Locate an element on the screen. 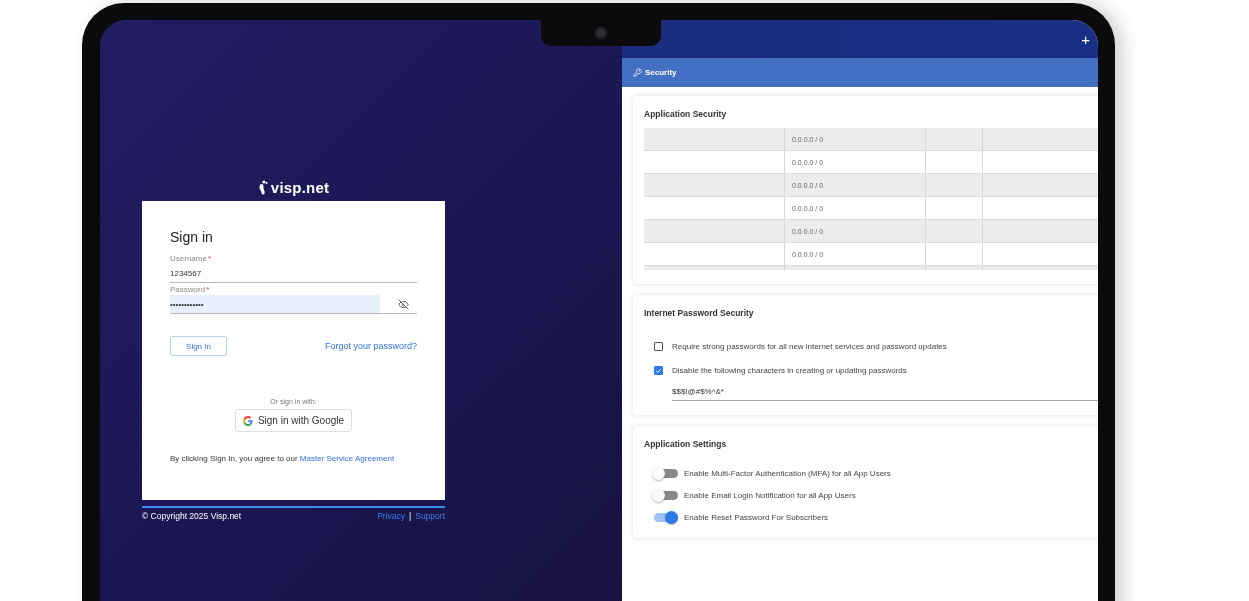  section-title: Security is located at coordinates (661, 72).